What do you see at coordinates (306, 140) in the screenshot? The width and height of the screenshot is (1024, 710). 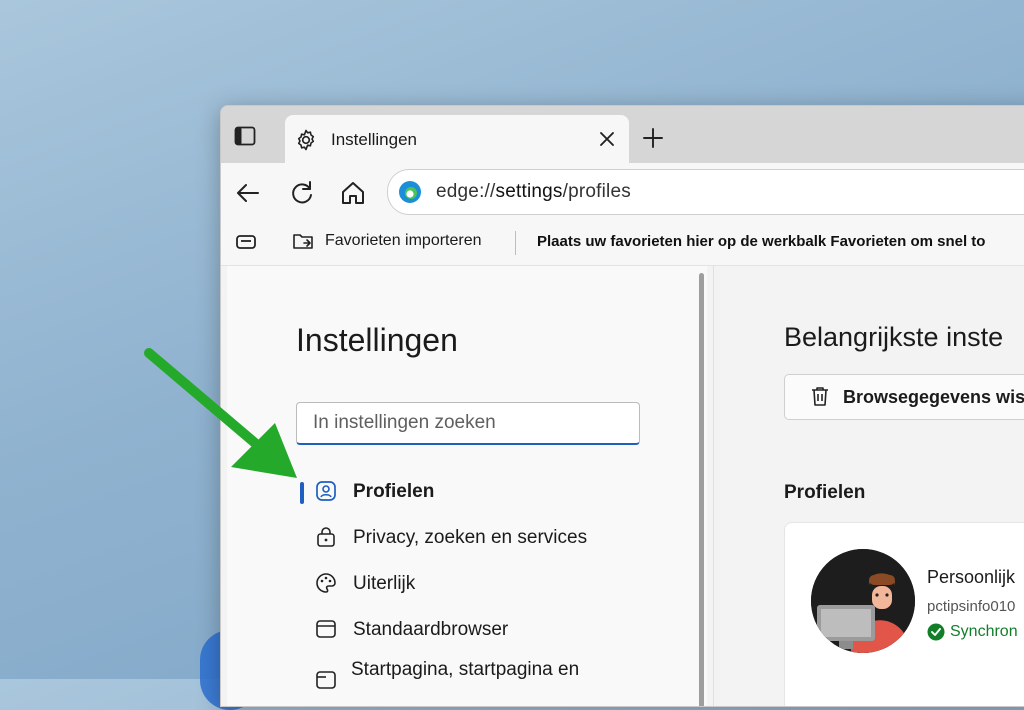 I see `gear-icon` at bounding box center [306, 140].